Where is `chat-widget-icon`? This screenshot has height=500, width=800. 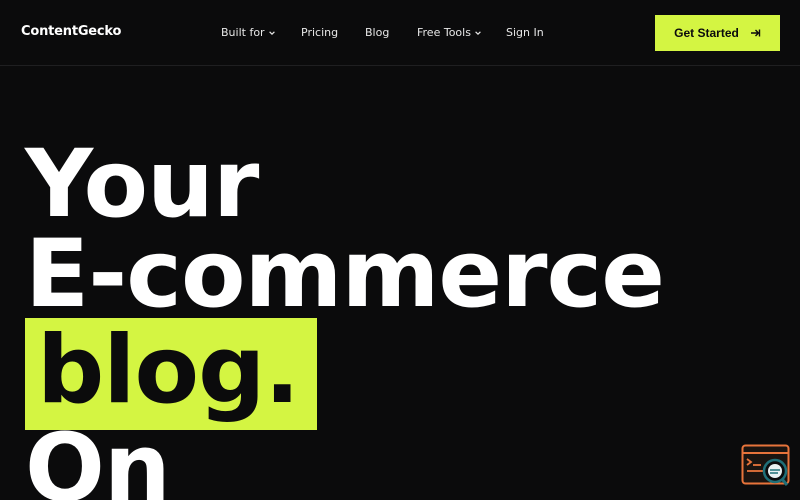 chat-widget-icon is located at coordinates (765, 465).